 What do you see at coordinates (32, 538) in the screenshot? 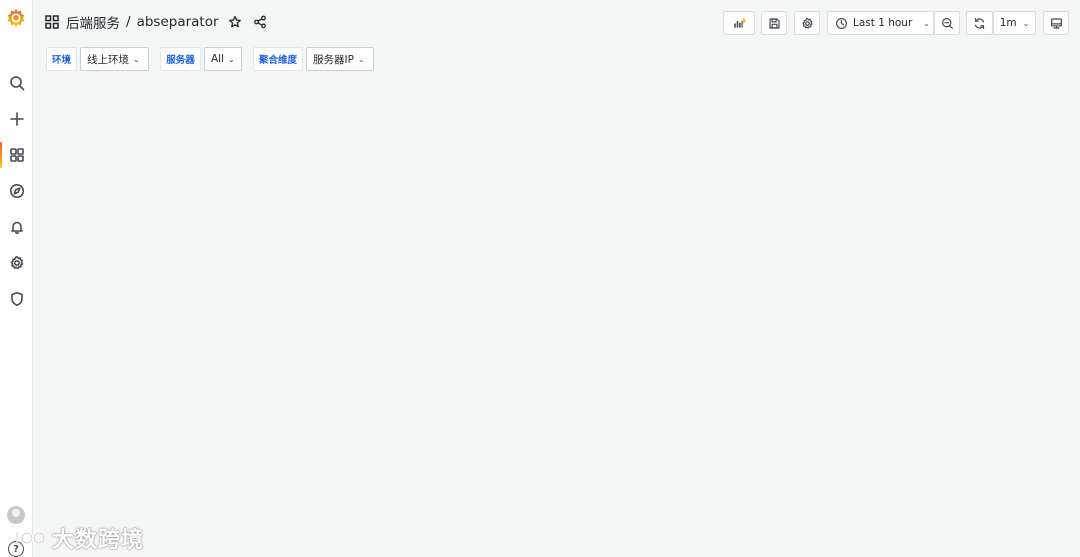
I see `watermark-logo-icon` at bounding box center [32, 538].